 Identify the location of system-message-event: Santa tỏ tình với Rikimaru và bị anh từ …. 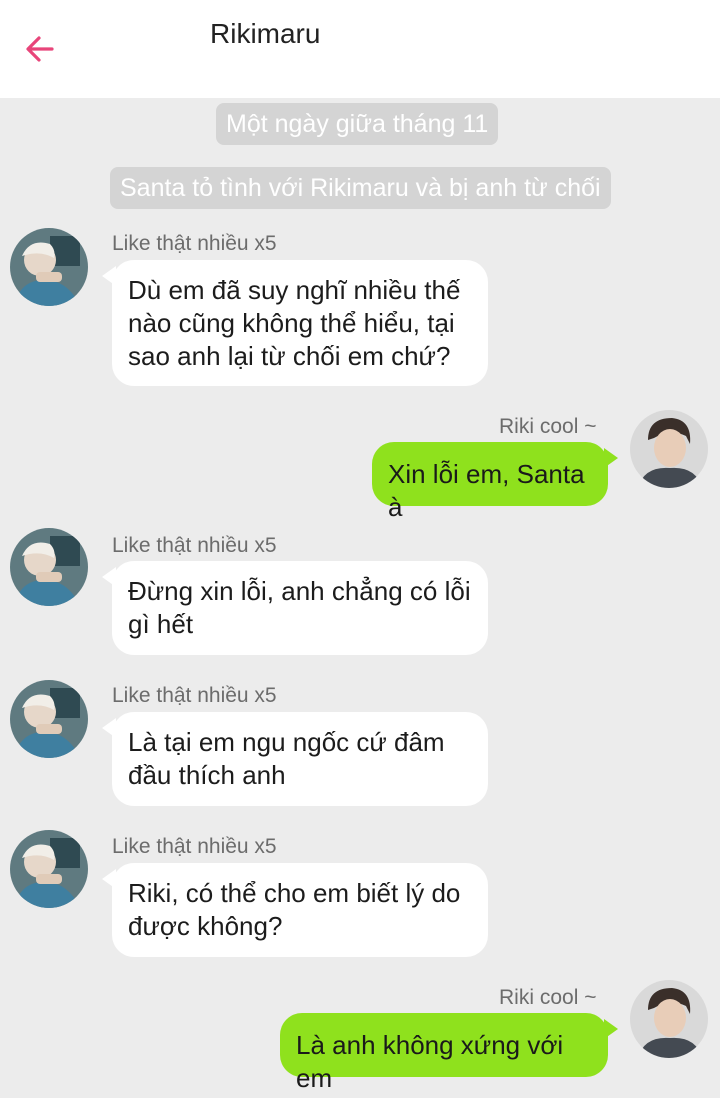
(360, 188).